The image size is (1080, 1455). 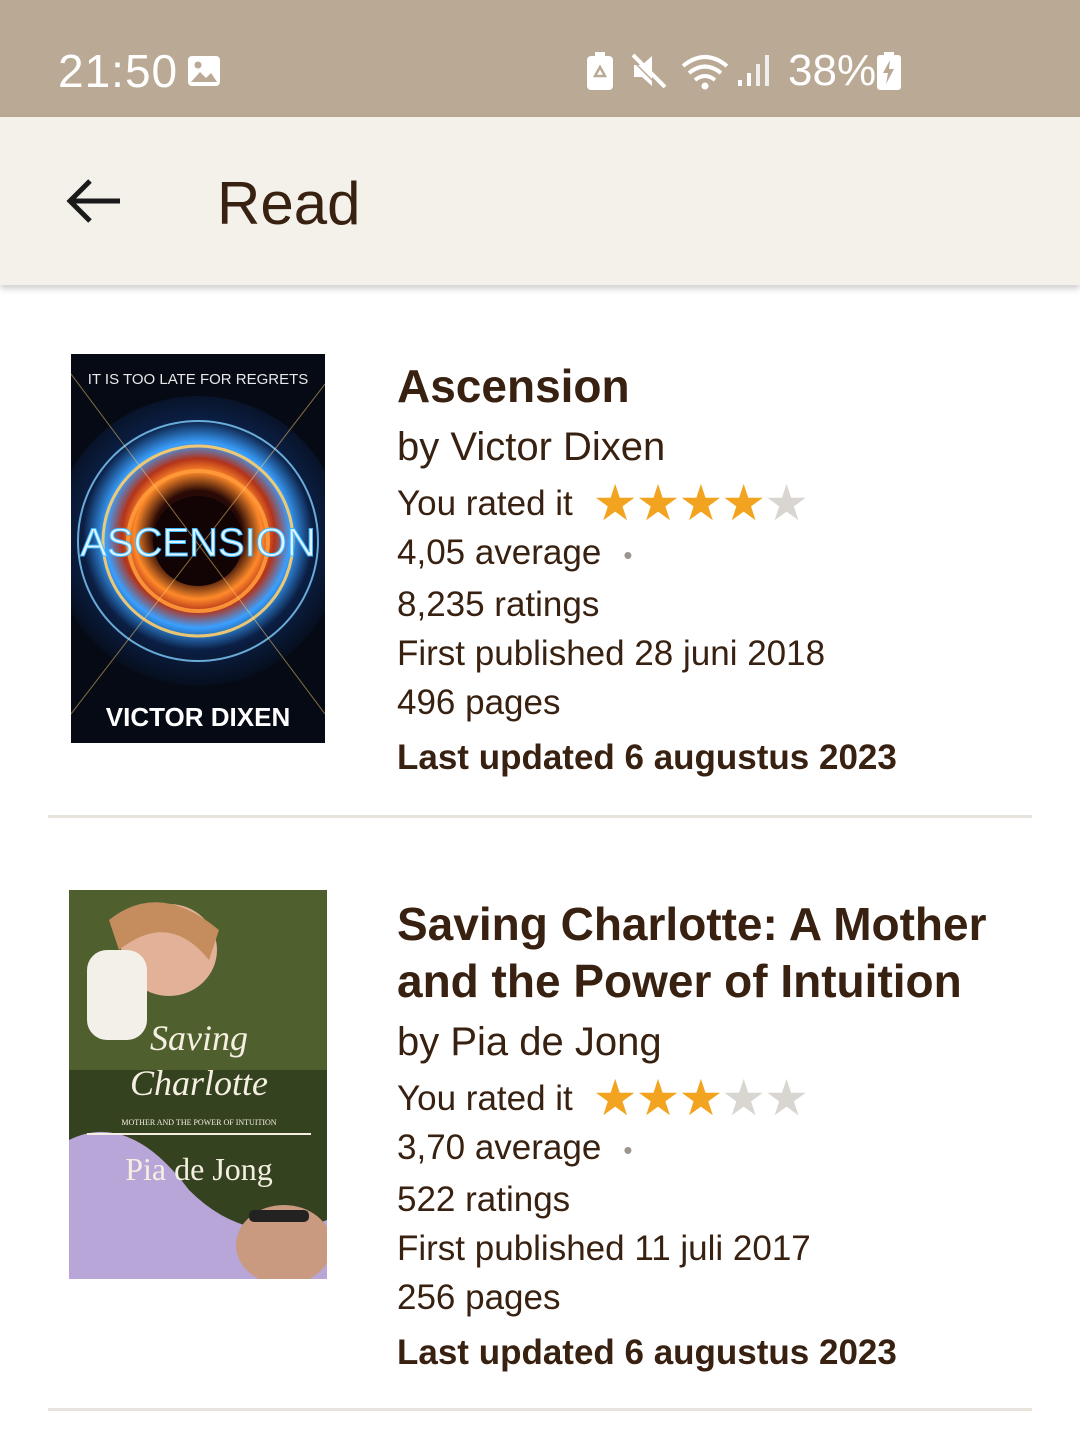 I want to click on average-rating: 4,05 average •, so click(x=515, y=552).